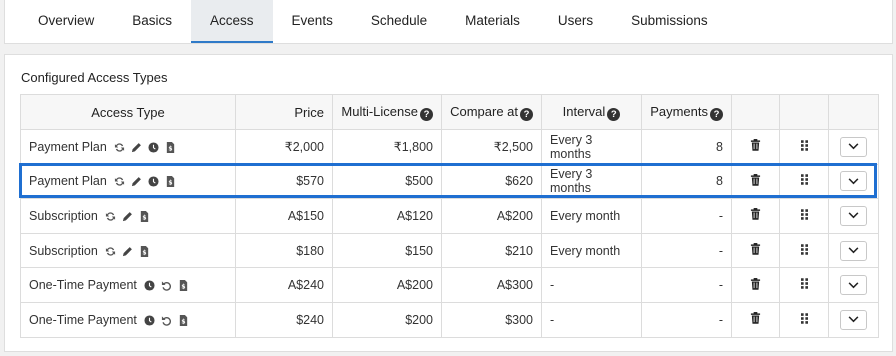 Image resolution: width=896 pixels, height=356 pixels. What do you see at coordinates (449, 250) in the screenshot?
I see `table-row: Subscription $ $180 $150 $210 Every month -` at bounding box center [449, 250].